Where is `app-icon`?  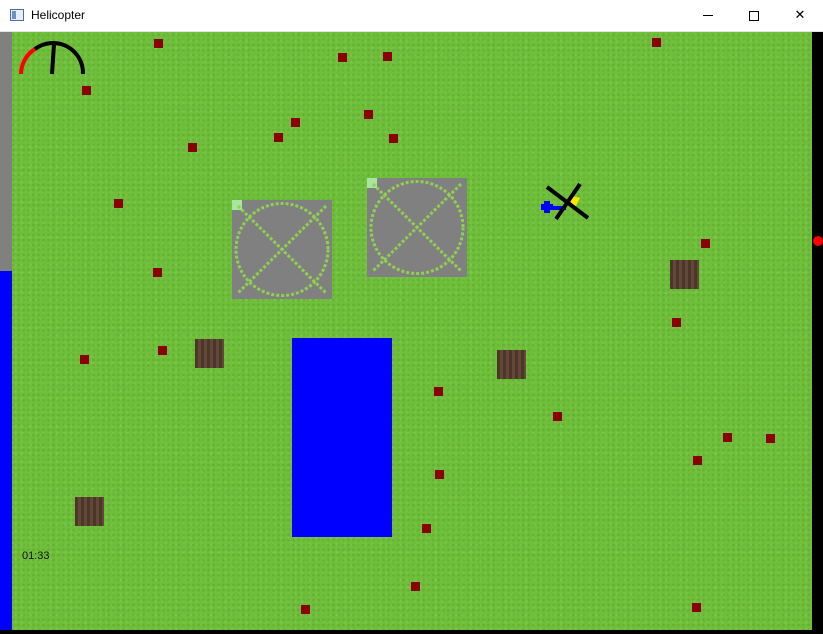 app-icon is located at coordinates (17, 15).